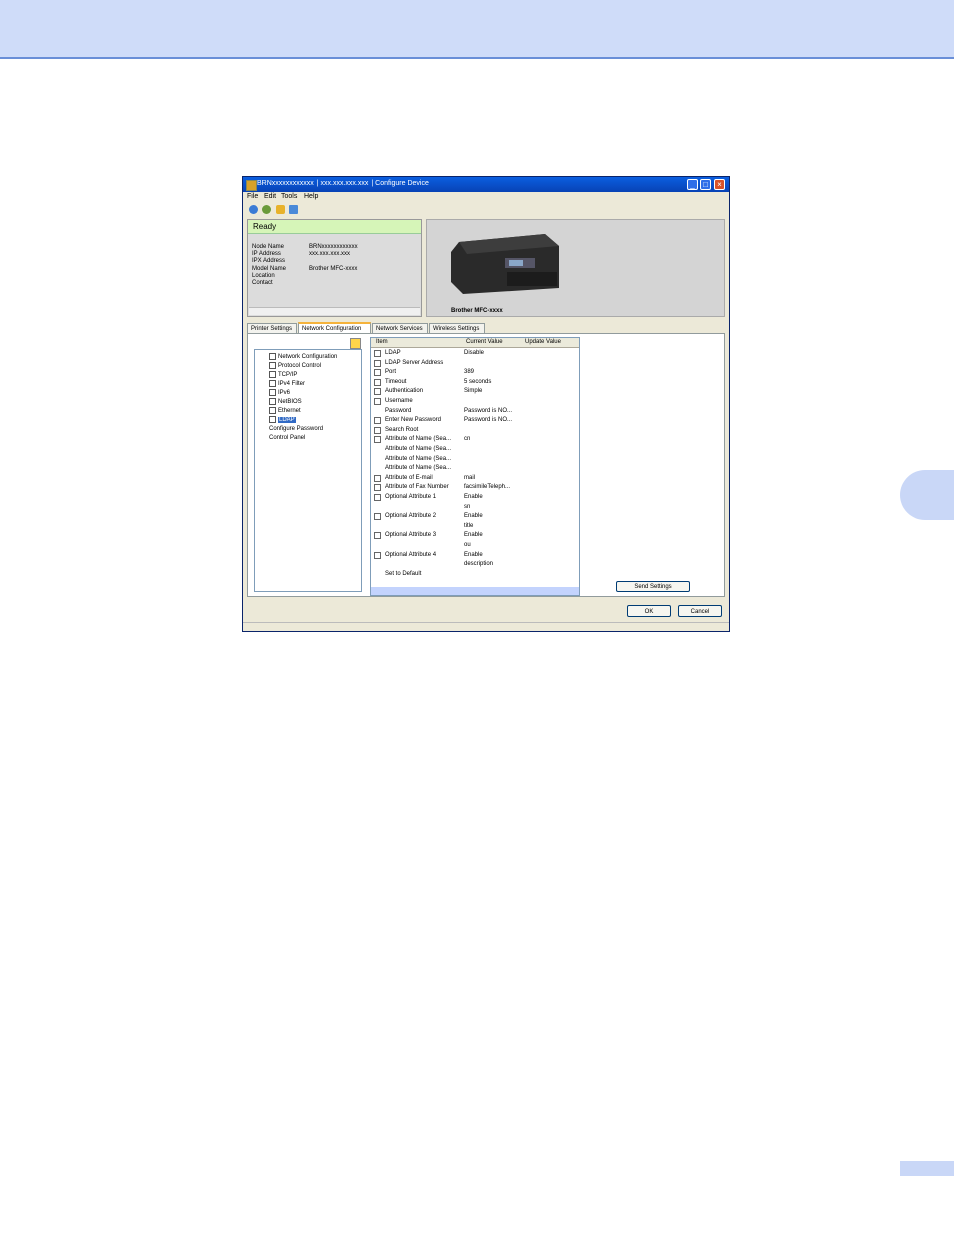 This screenshot has height=1235, width=954. Describe the element at coordinates (467, 506) in the screenshot. I see `row-current-value: sn` at that location.